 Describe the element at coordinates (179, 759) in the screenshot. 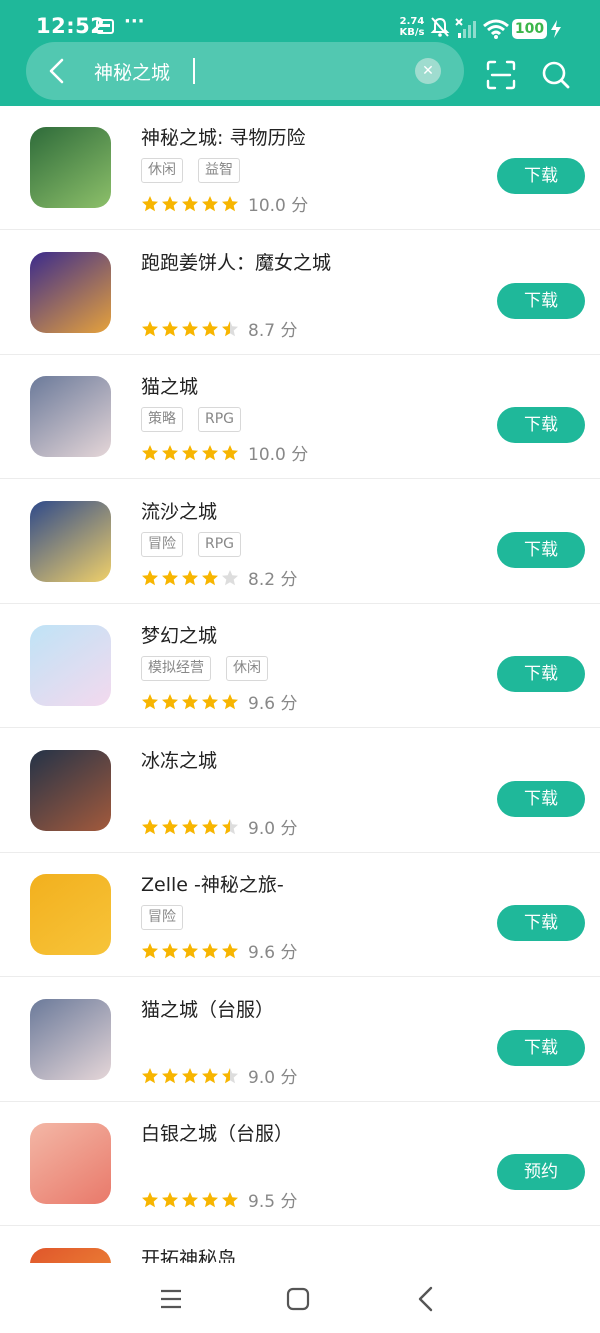

I see `app-name: 冰冻之城` at that location.